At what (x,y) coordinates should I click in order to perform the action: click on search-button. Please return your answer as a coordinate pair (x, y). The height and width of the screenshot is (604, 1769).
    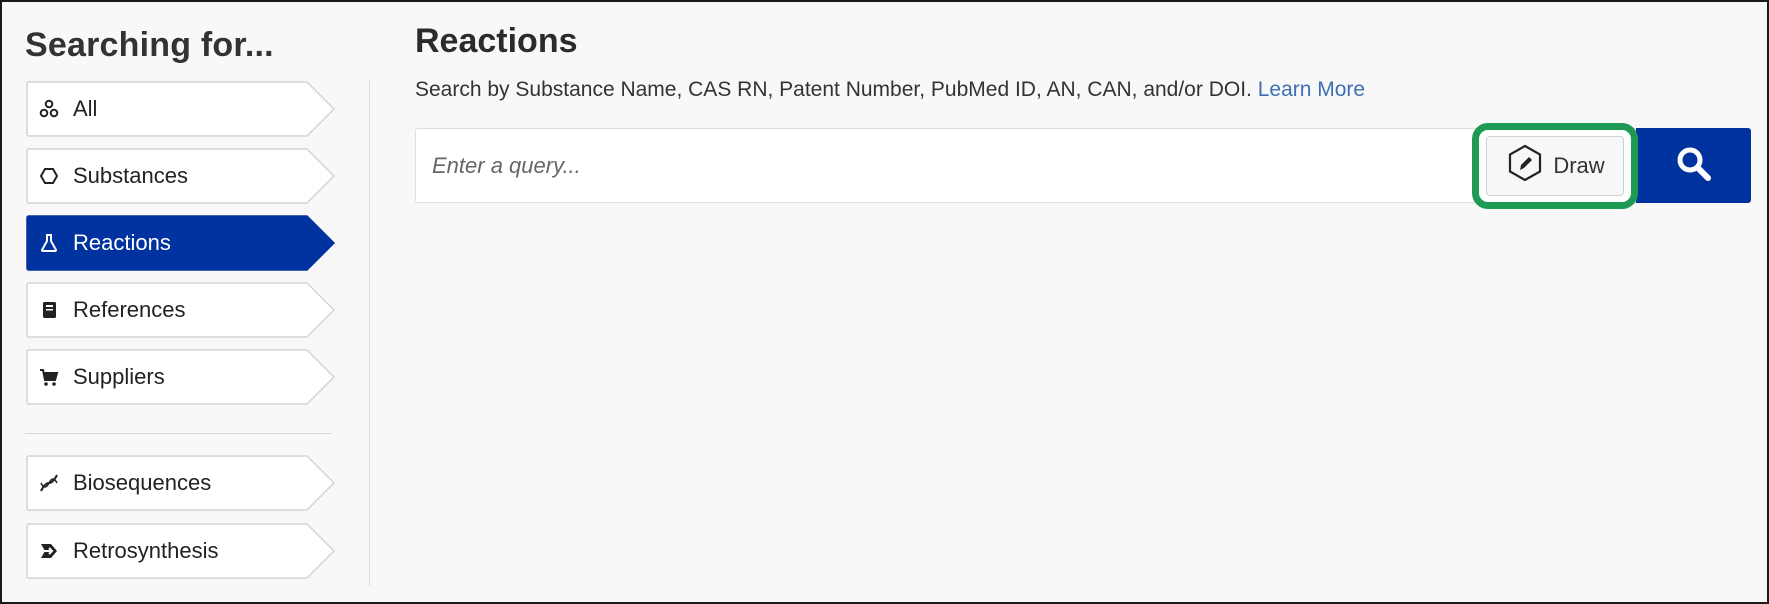
    Looking at the image, I should click on (1693, 165).